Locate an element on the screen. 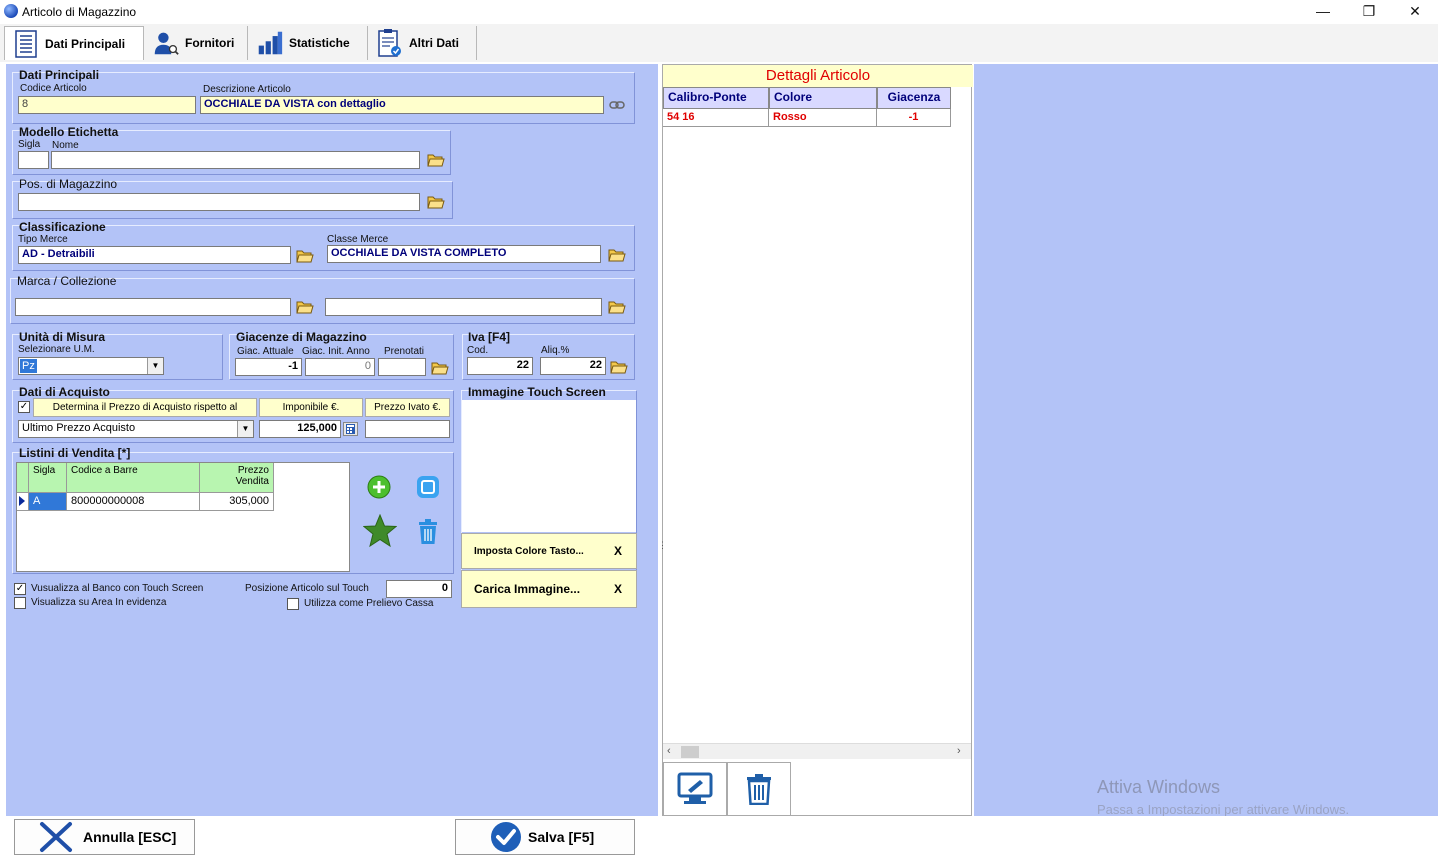  tipo-merce-field: AD - Detraibili is located at coordinates (154, 255).